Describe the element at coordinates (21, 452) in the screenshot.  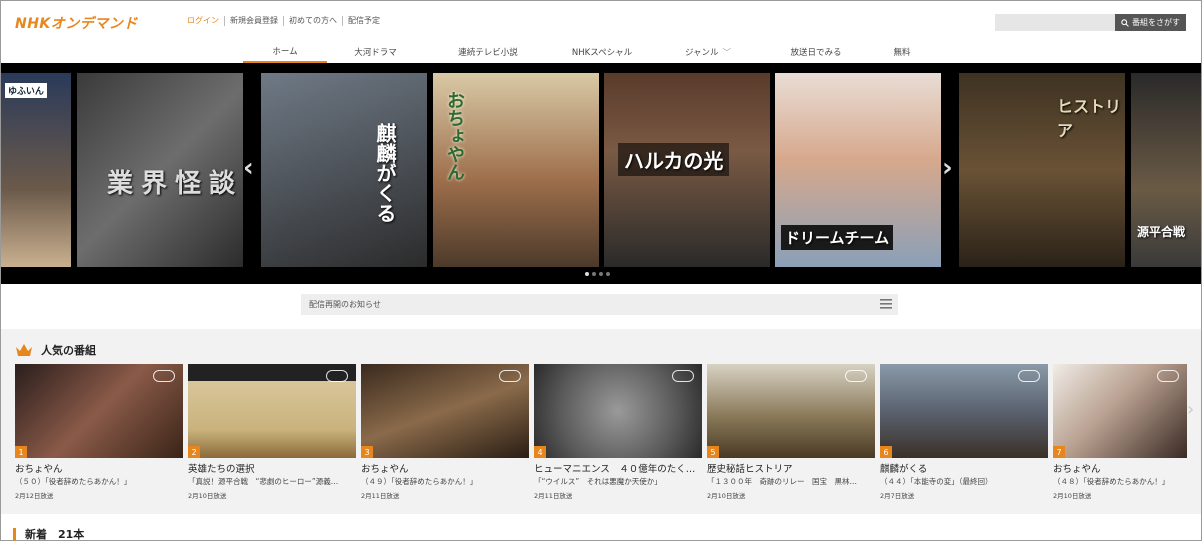
I see `rank-badge: 1` at that location.